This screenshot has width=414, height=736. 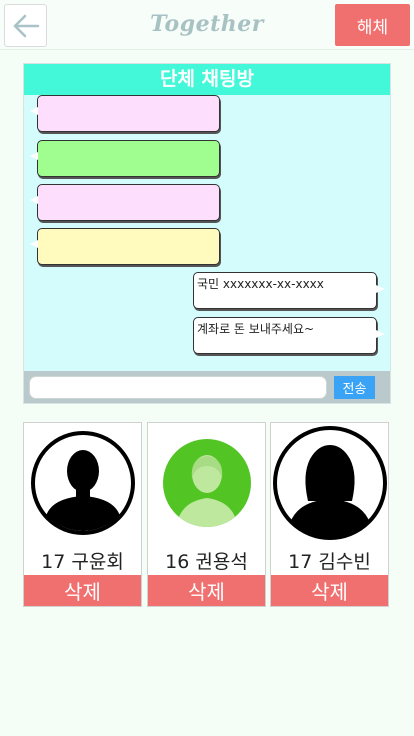 What do you see at coordinates (289, 335) in the screenshot?
I see `chat-bubble-outgoing: 계좌로 돈 보내주세요~` at bounding box center [289, 335].